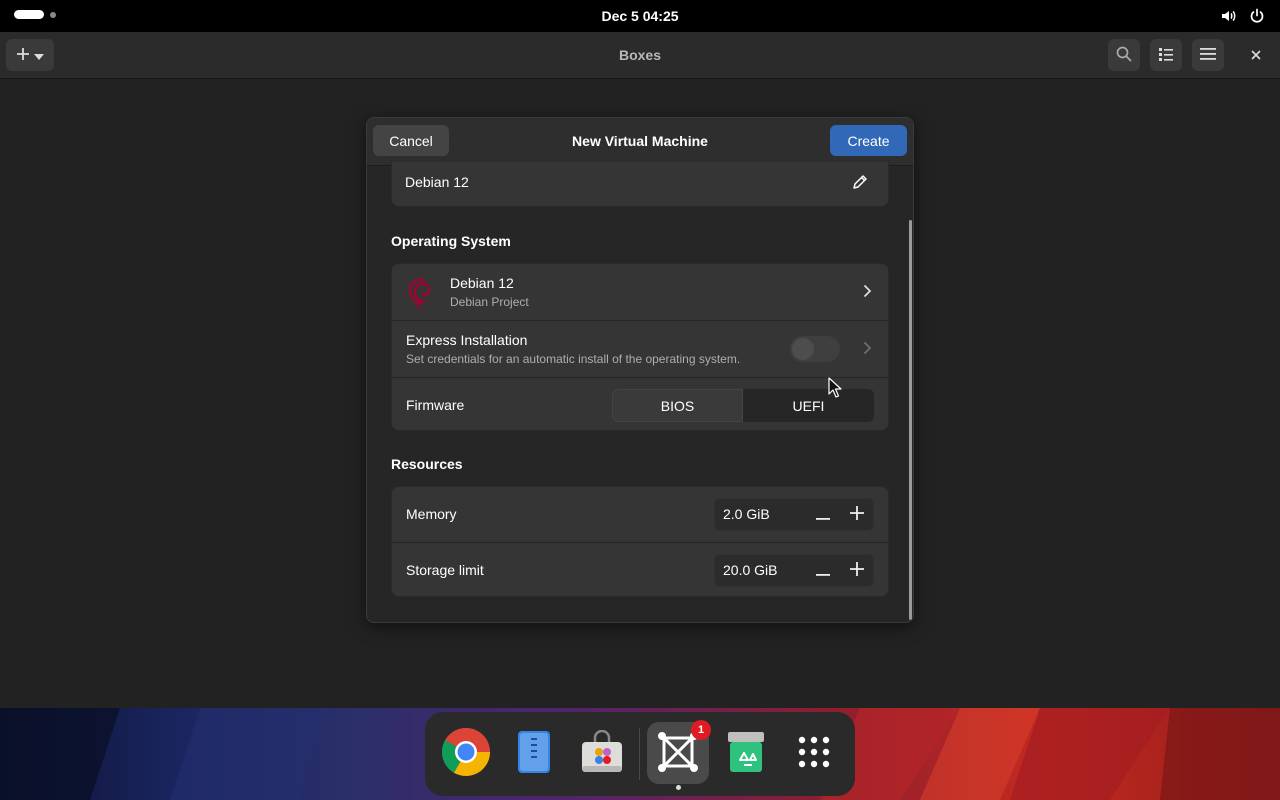 This screenshot has height=800, width=1280. I want to click on hamburger-menu-icon, so click(1208, 55).